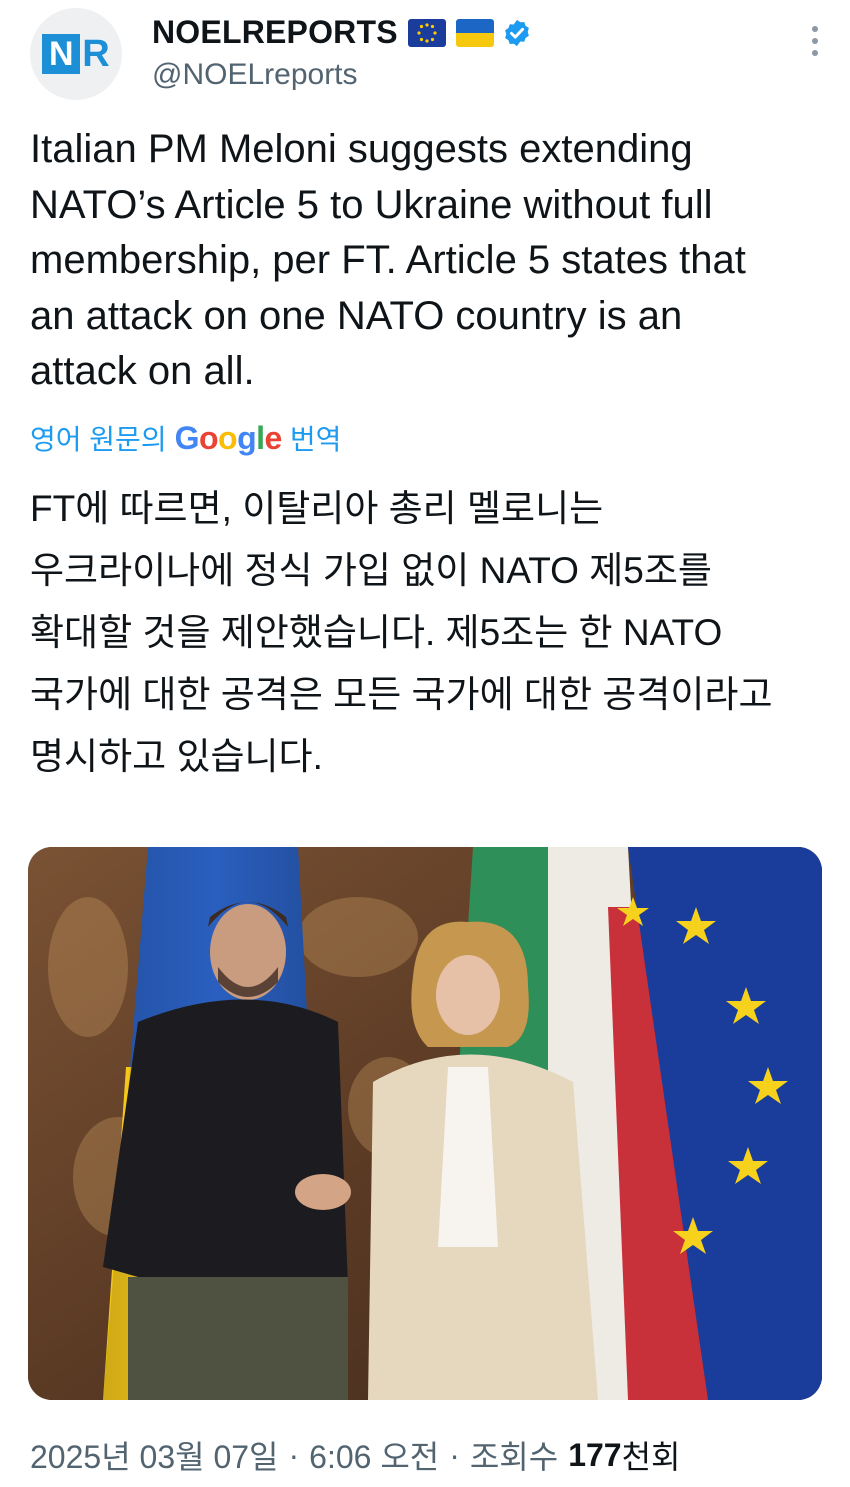 The image size is (850, 1487). I want to click on views-unit: 천회, so click(651, 1457).